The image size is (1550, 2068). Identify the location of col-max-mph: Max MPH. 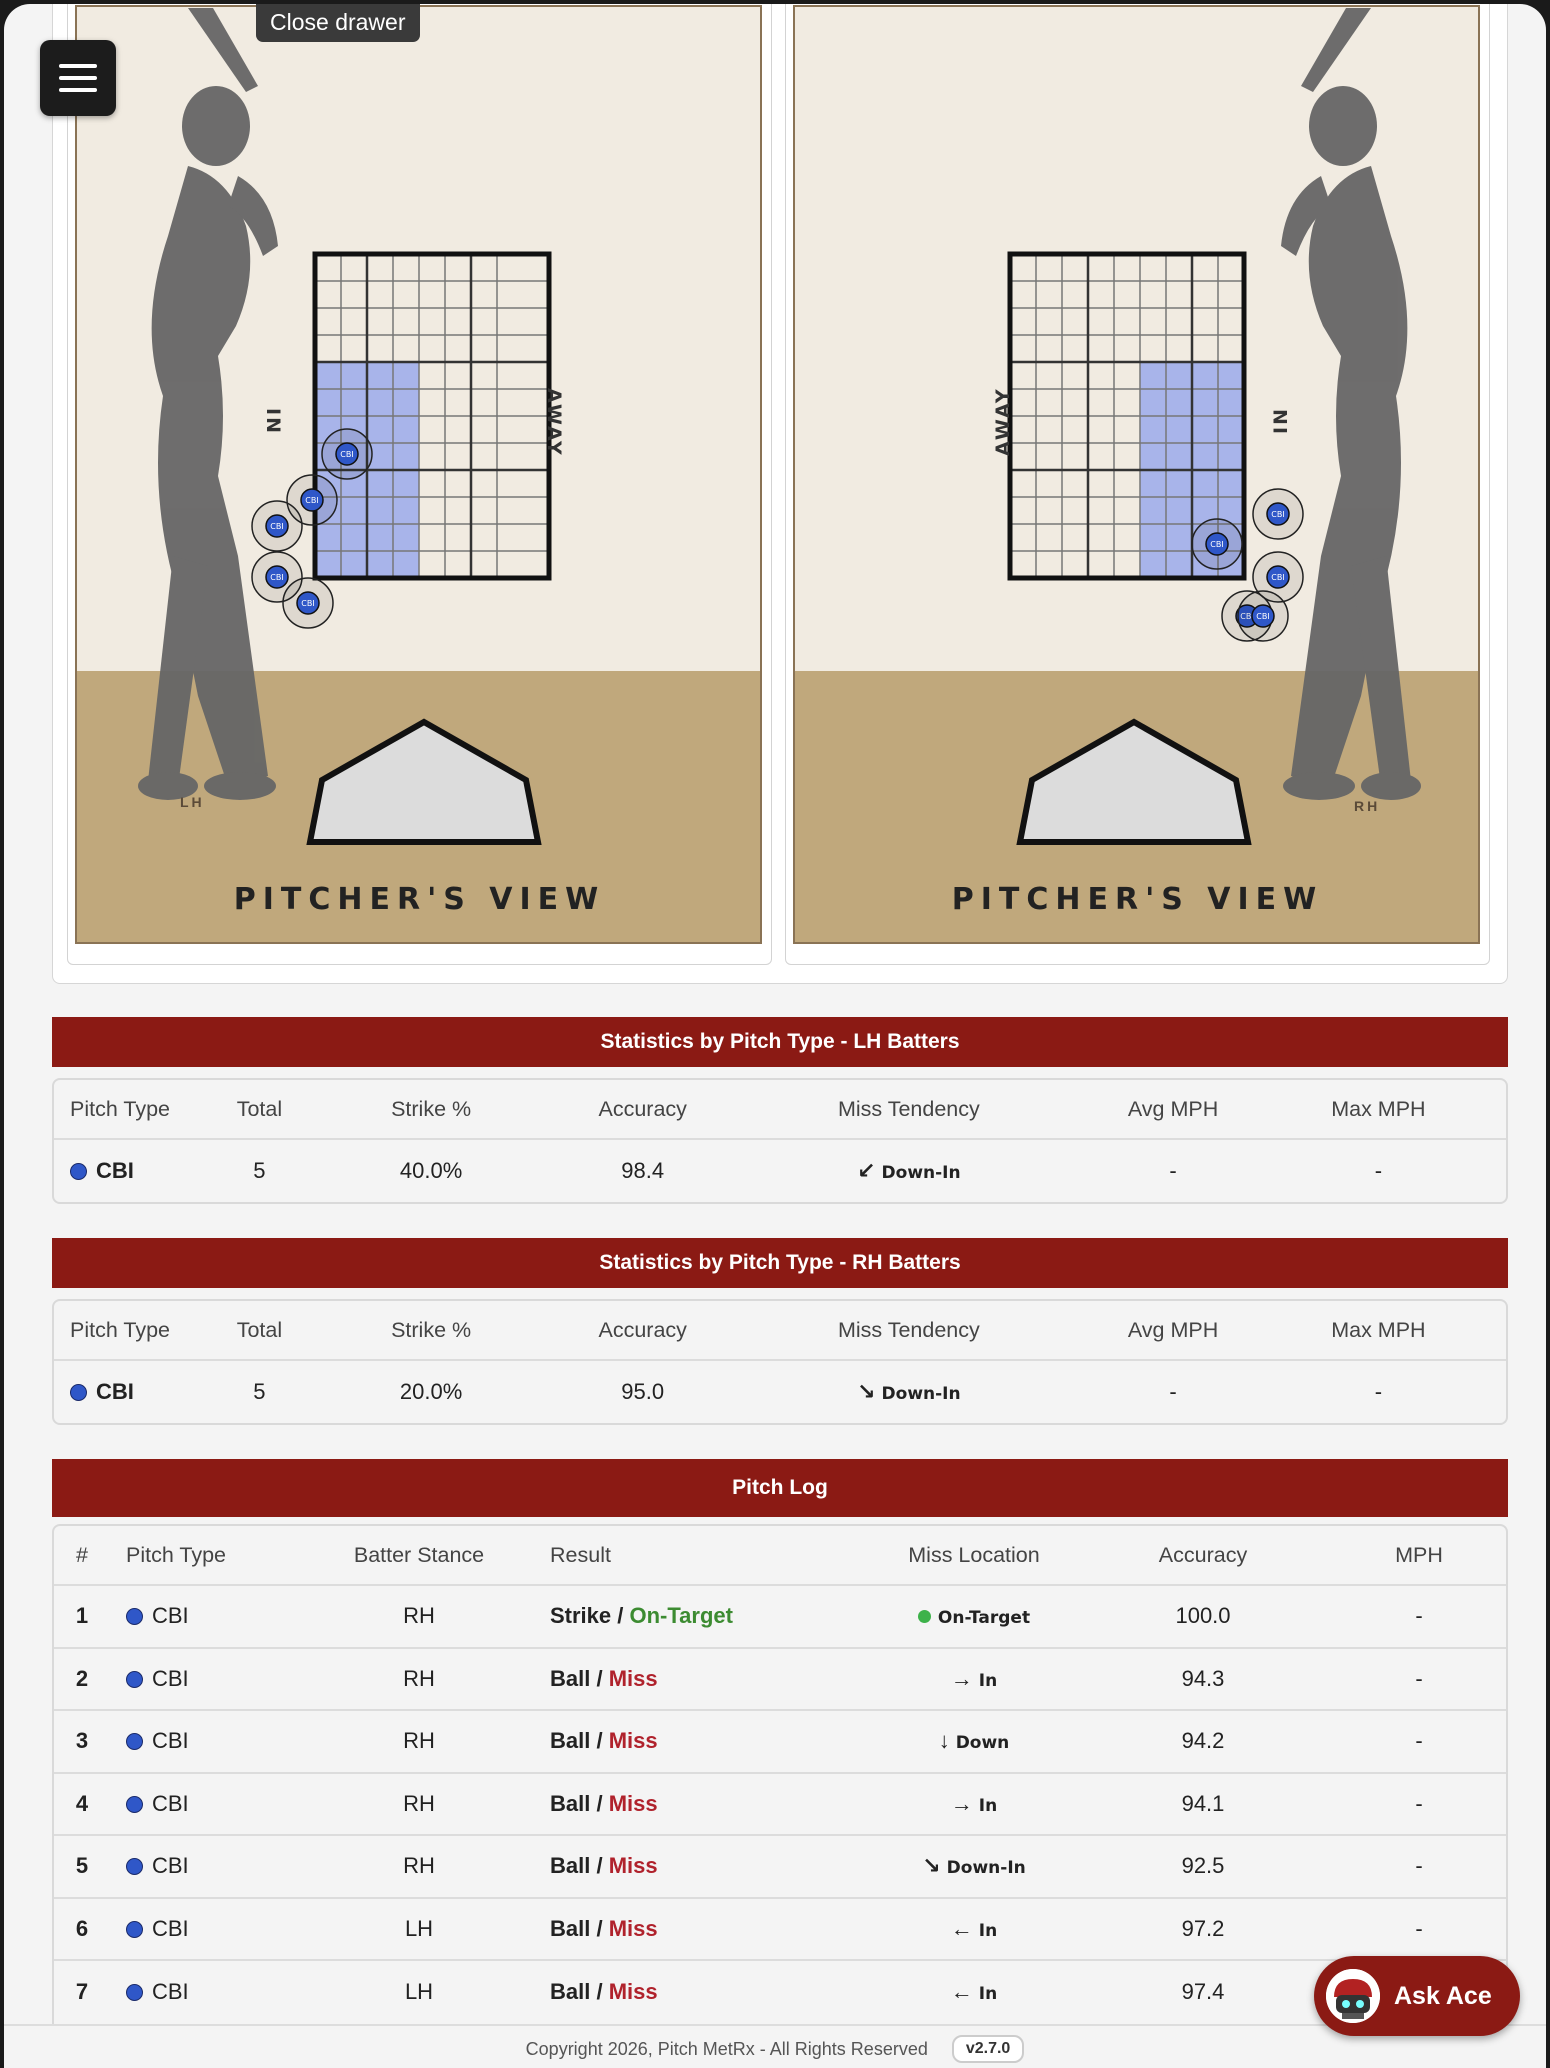
(1378, 1329).